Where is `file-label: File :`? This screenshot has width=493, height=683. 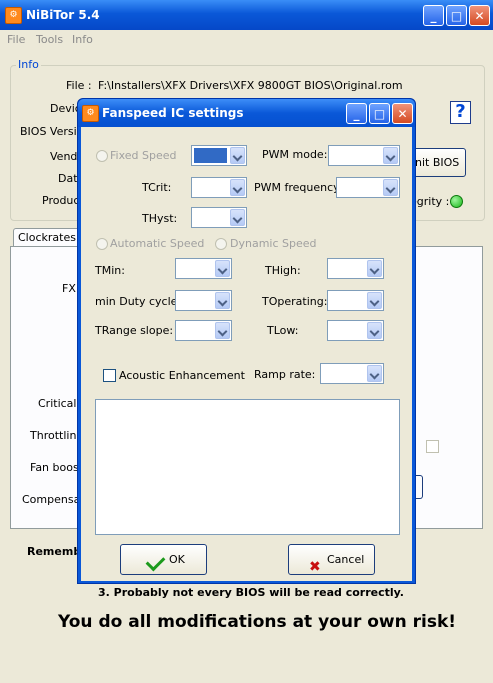 file-label: File : is located at coordinates (79, 85).